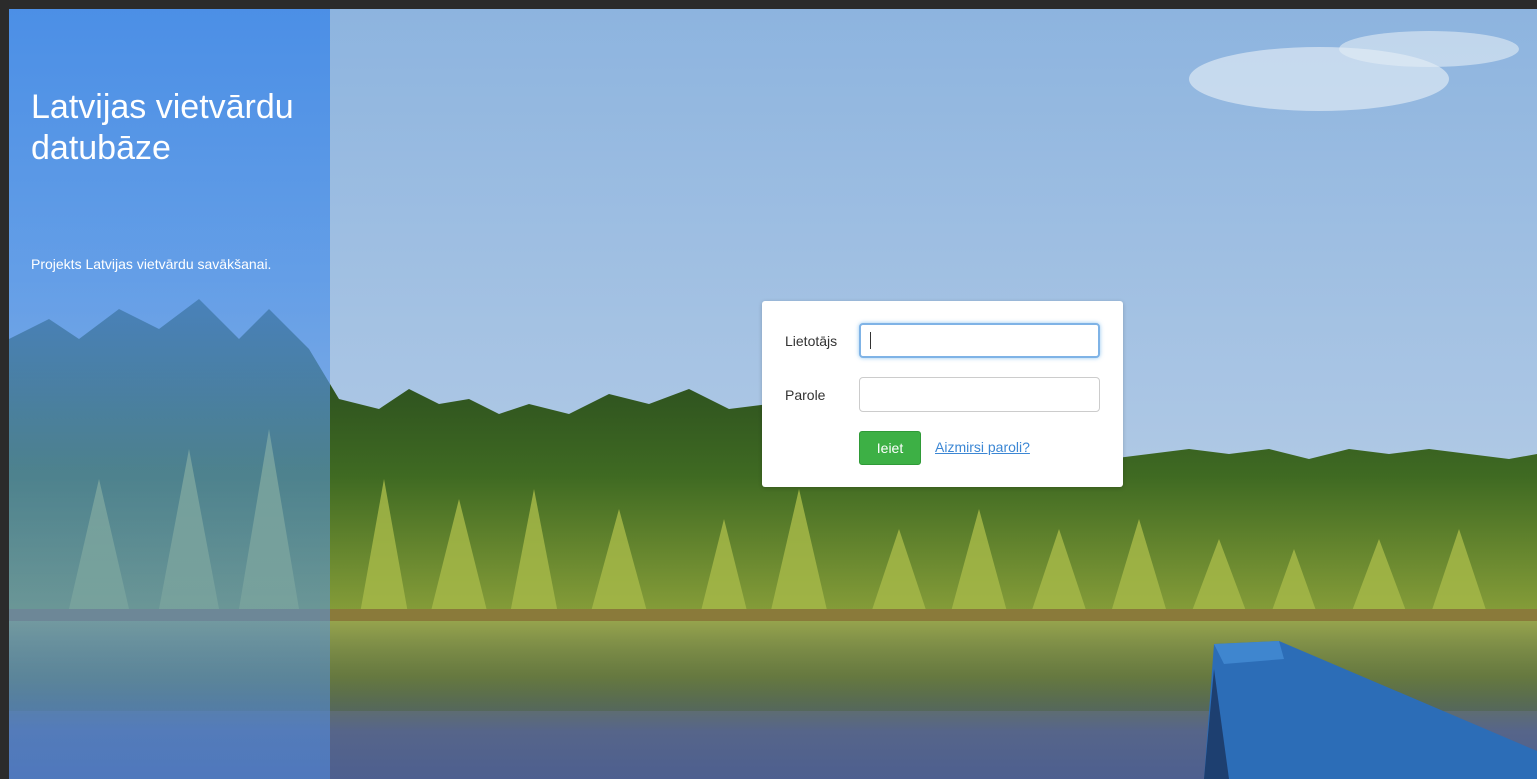  What do you see at coordinates (811, 341) in the screenshot?
I see `username-label: Lietotājs` at bounding box center [811, 341].